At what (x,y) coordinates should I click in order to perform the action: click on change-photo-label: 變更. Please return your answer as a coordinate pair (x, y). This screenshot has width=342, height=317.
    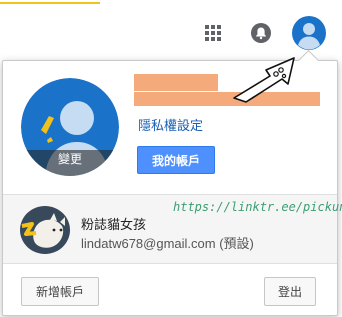
    Looking at the image, I should click on (70, 163).